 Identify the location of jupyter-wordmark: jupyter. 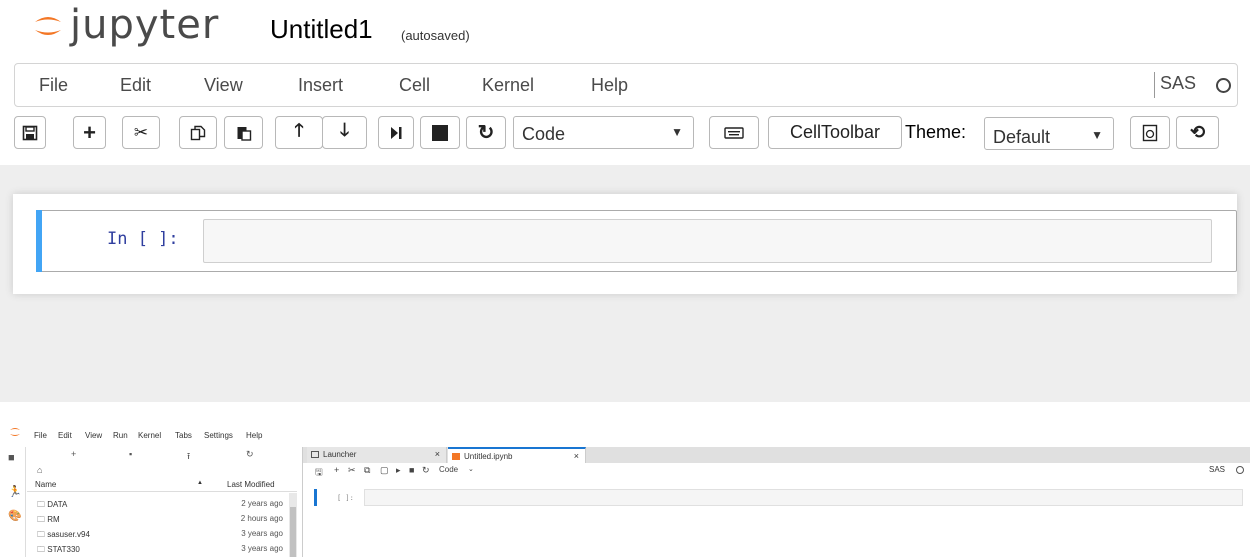
(144, 25).